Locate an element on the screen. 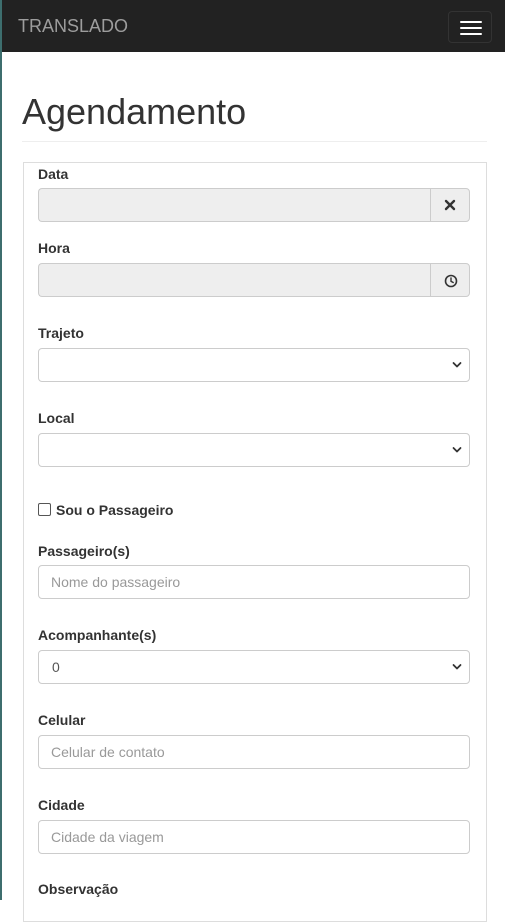 The image size is (507, 922). trajeto-select is located at coordinates (254, 365).